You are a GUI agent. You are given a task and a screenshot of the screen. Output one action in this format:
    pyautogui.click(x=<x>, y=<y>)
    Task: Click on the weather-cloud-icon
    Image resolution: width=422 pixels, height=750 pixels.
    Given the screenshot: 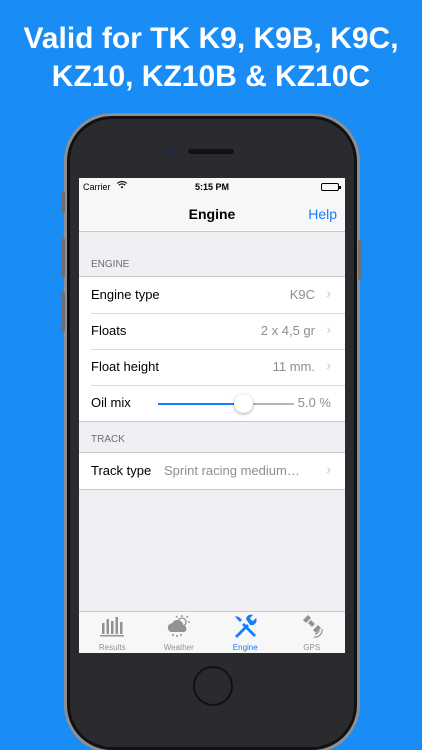 What is the action you would take?
    pyautogui.click(x=179, y=626)
    